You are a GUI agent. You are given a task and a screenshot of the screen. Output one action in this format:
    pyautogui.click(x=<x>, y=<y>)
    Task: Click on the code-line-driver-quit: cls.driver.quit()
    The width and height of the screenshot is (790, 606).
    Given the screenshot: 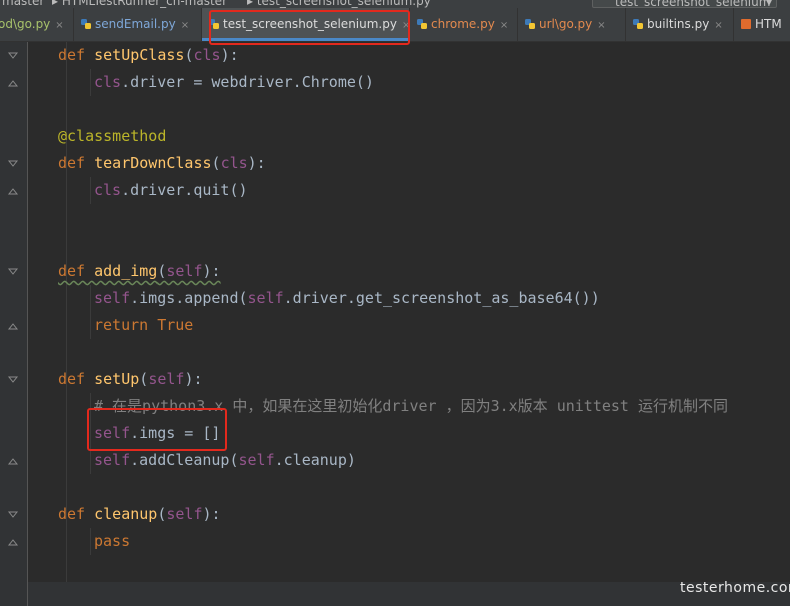 What is the action you would take?
    pyautogui.click(x=171, y=190)
    